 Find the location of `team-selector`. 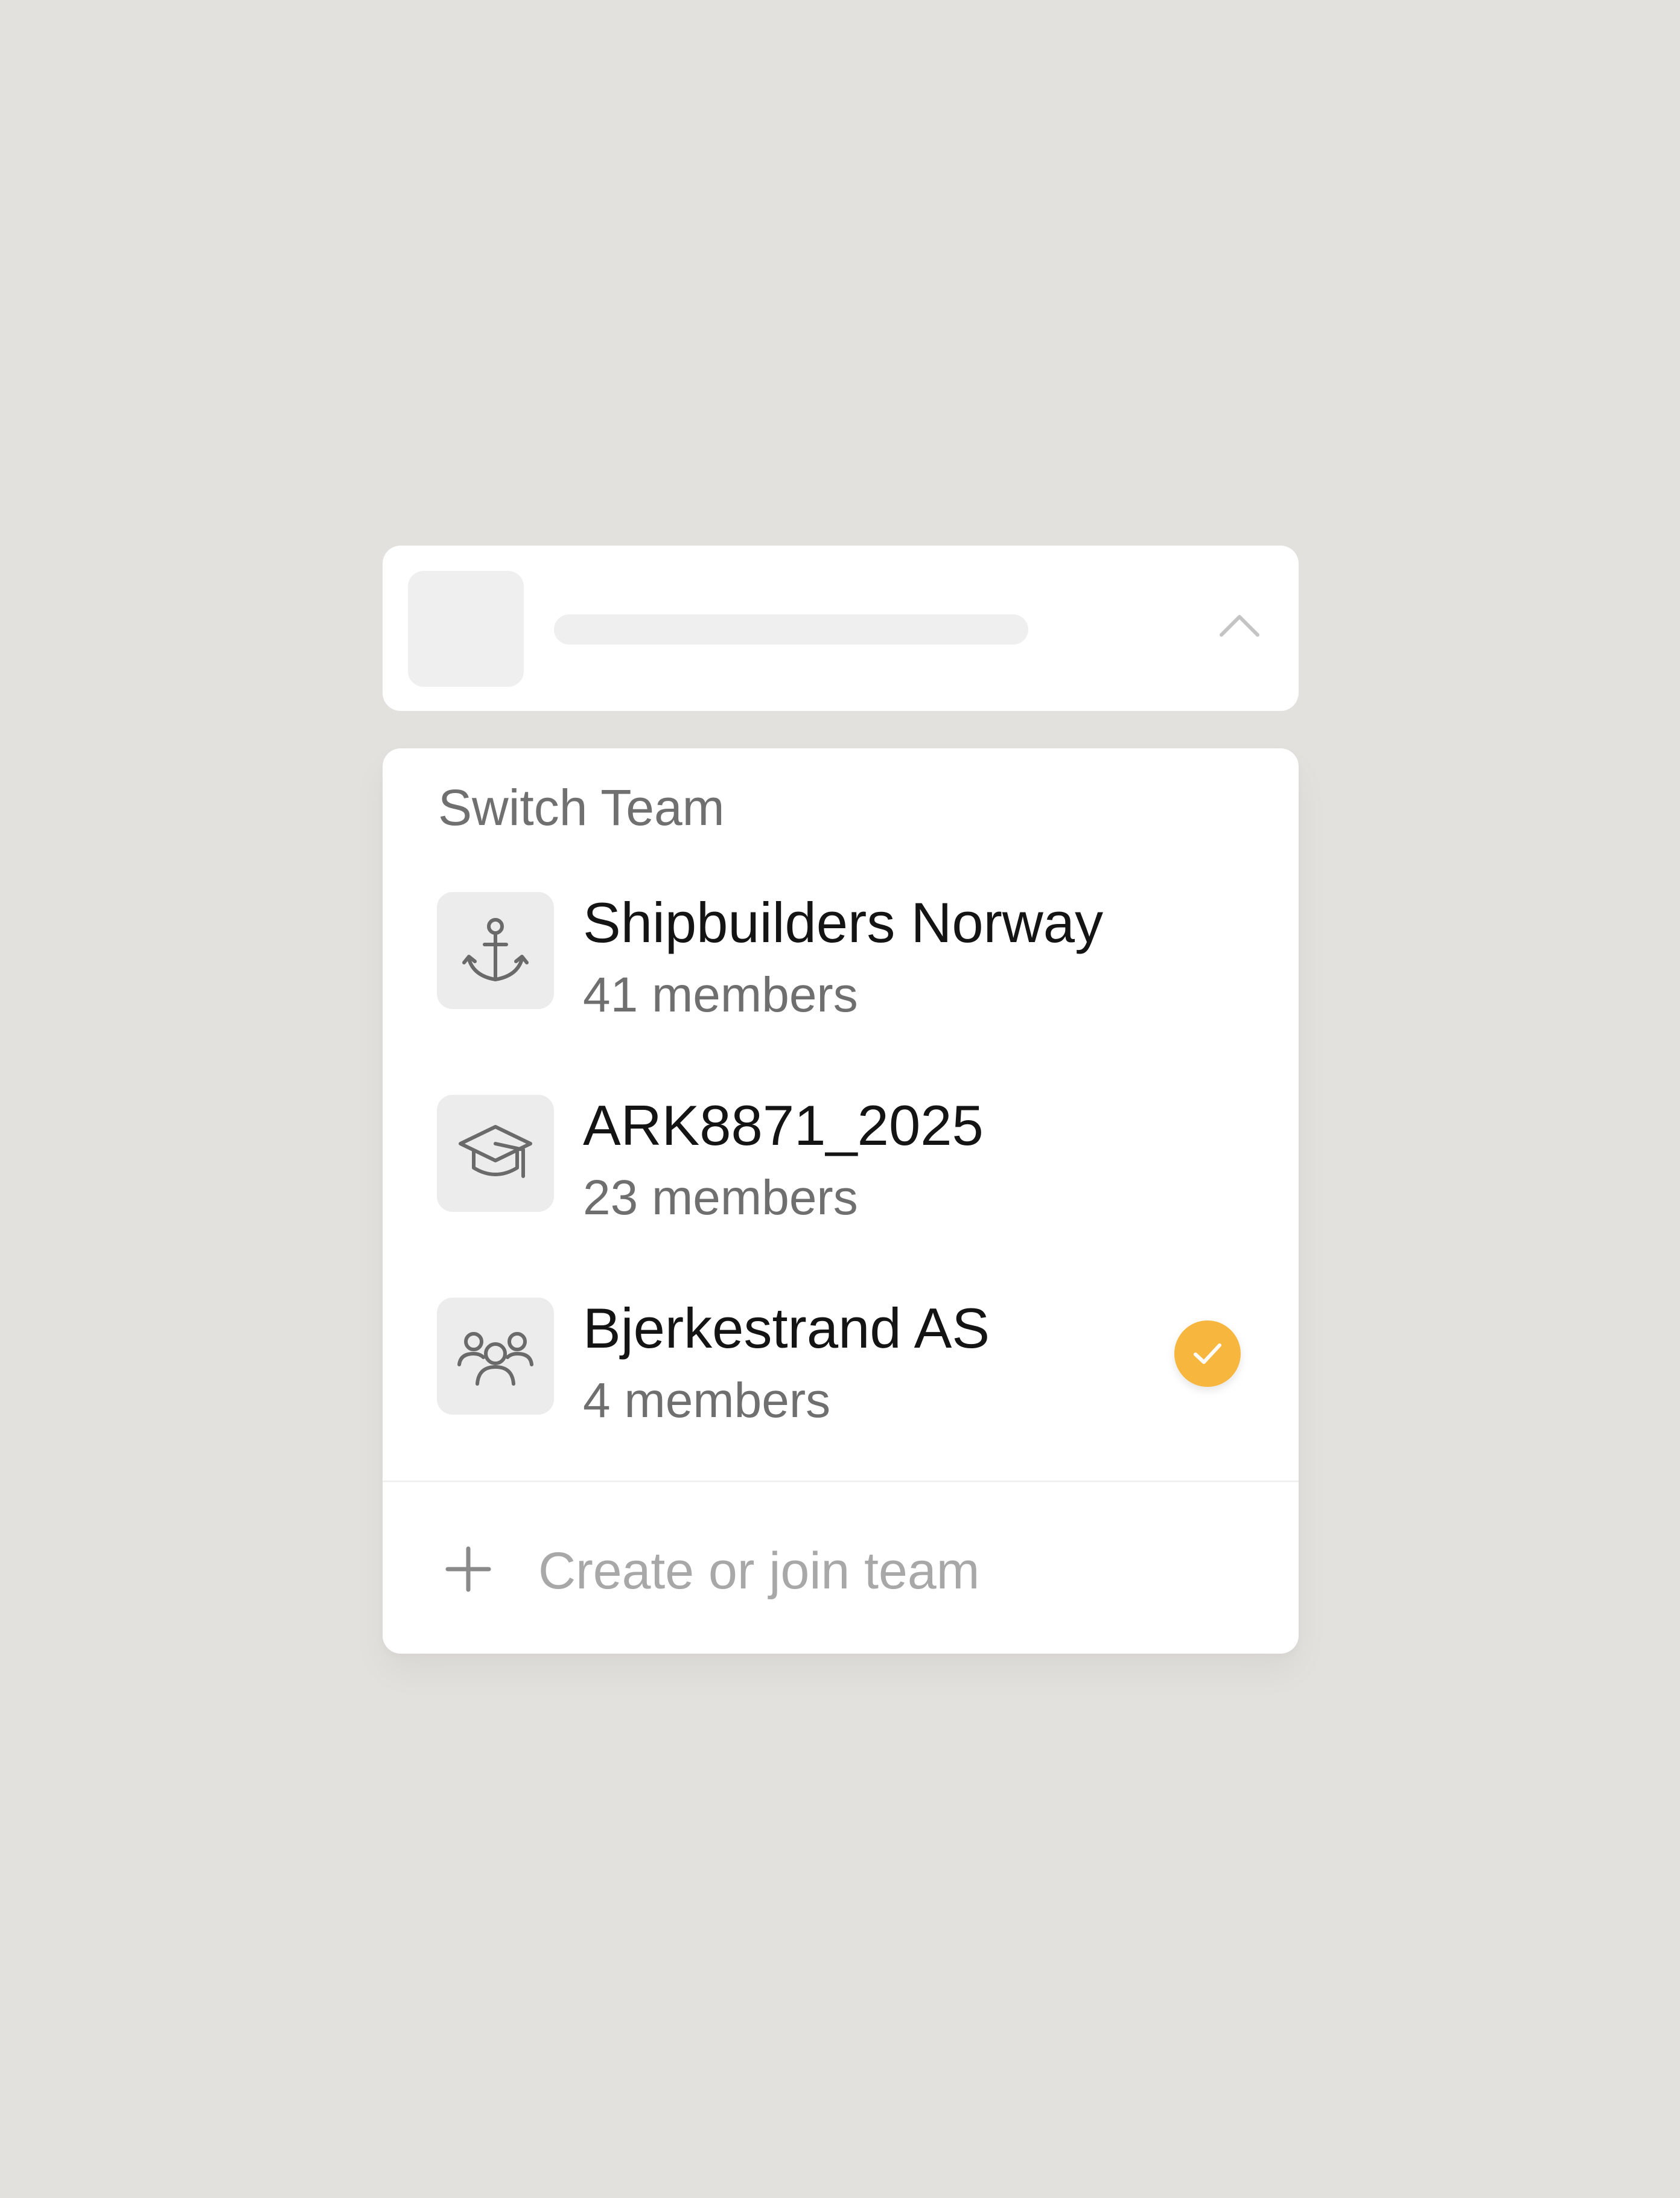

team-selector is located at coordinates (841, 628).